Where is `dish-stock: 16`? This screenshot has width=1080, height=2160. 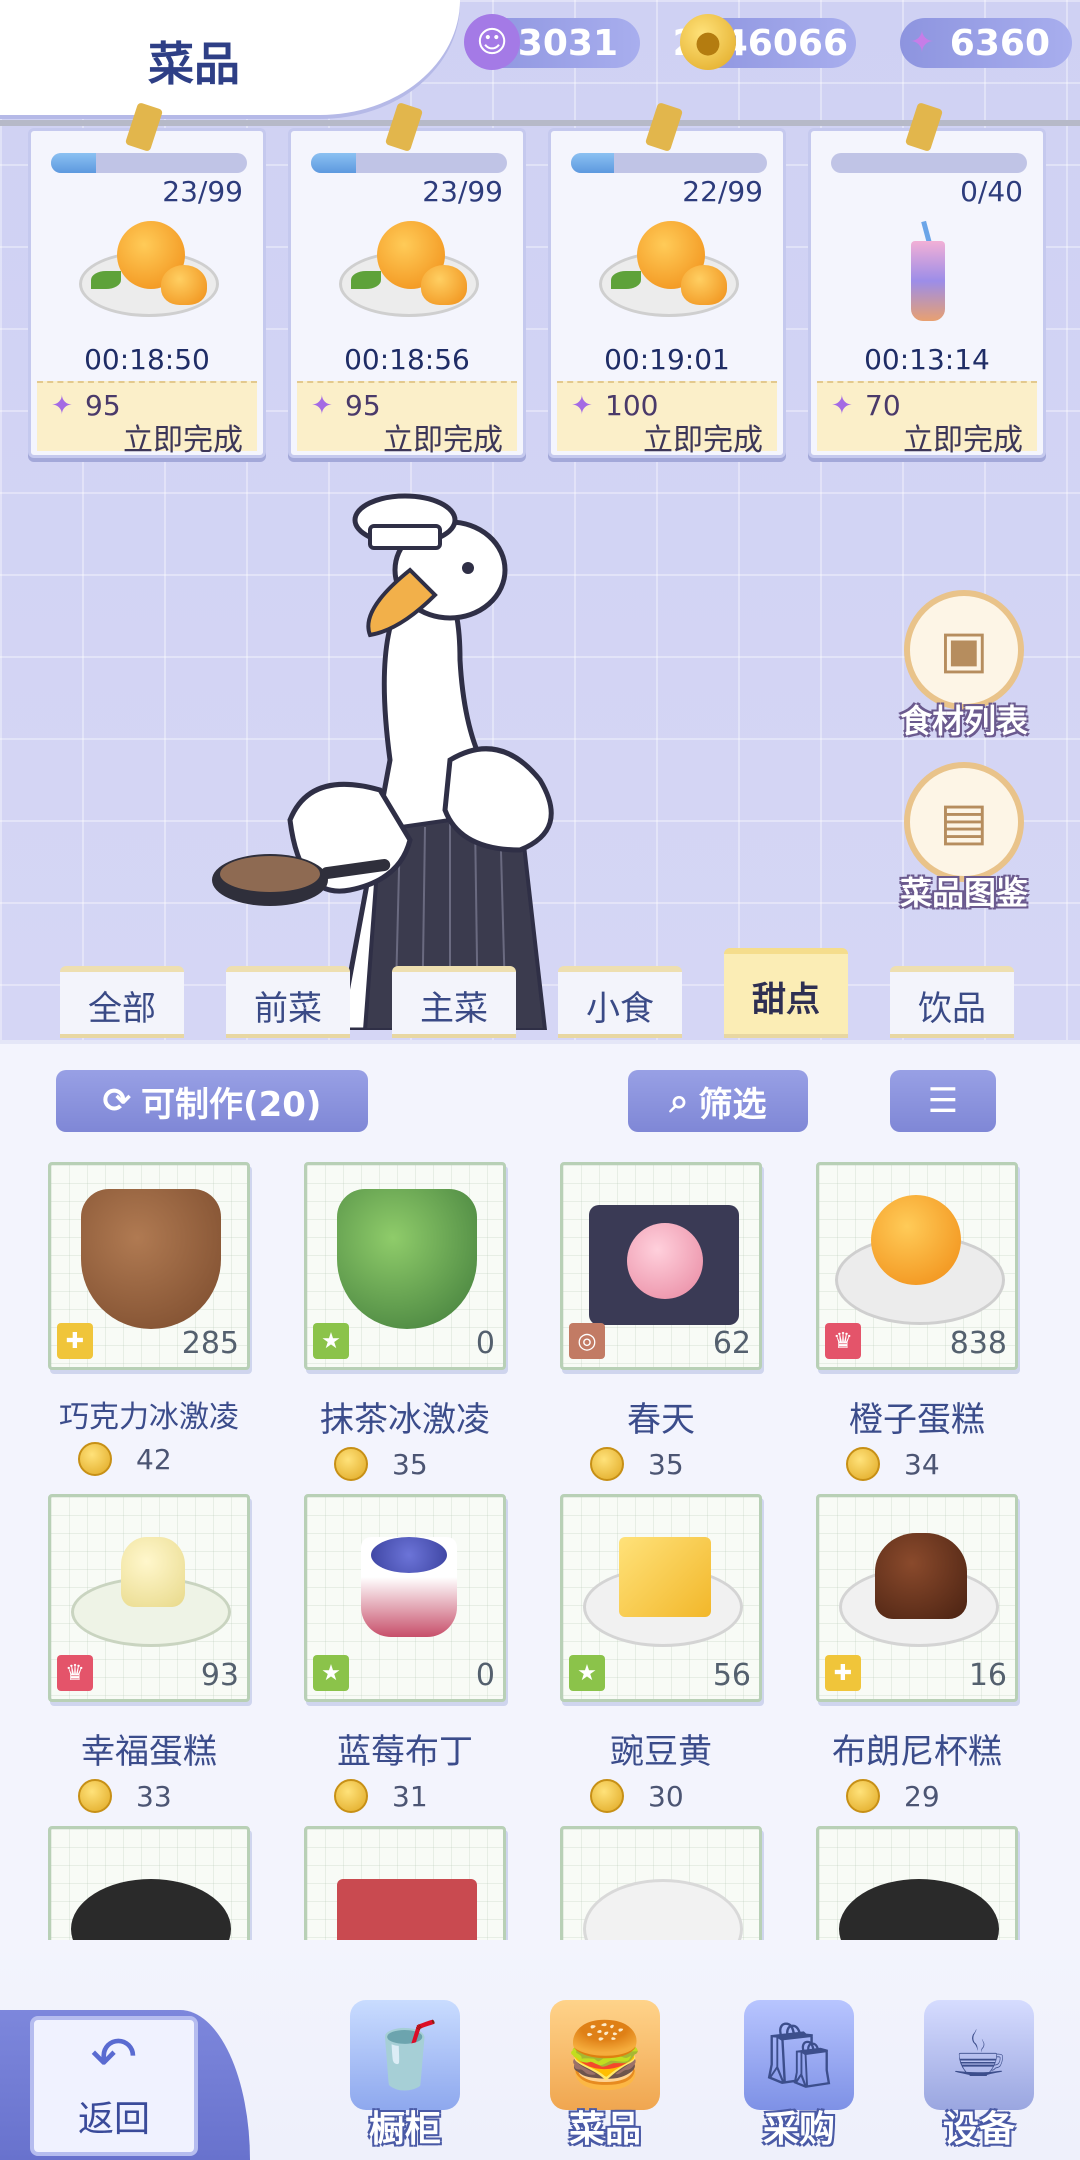 dish-stock: 16 is located at coordinates (987, 1675).